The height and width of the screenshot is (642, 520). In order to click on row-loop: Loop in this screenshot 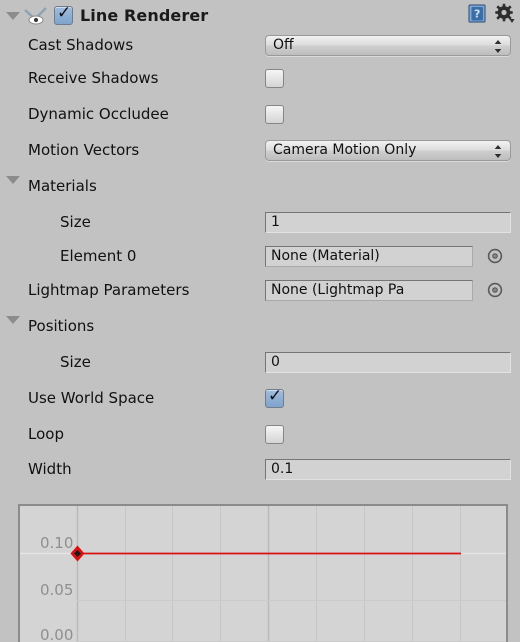, I will do `click(260, 434)`.